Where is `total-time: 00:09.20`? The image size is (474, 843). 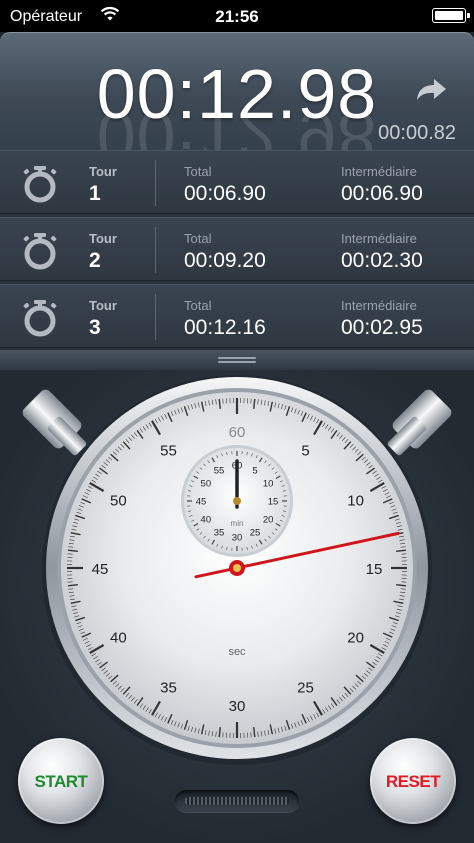 total-time: 00:09.20 is located at coordinates (225, 260).